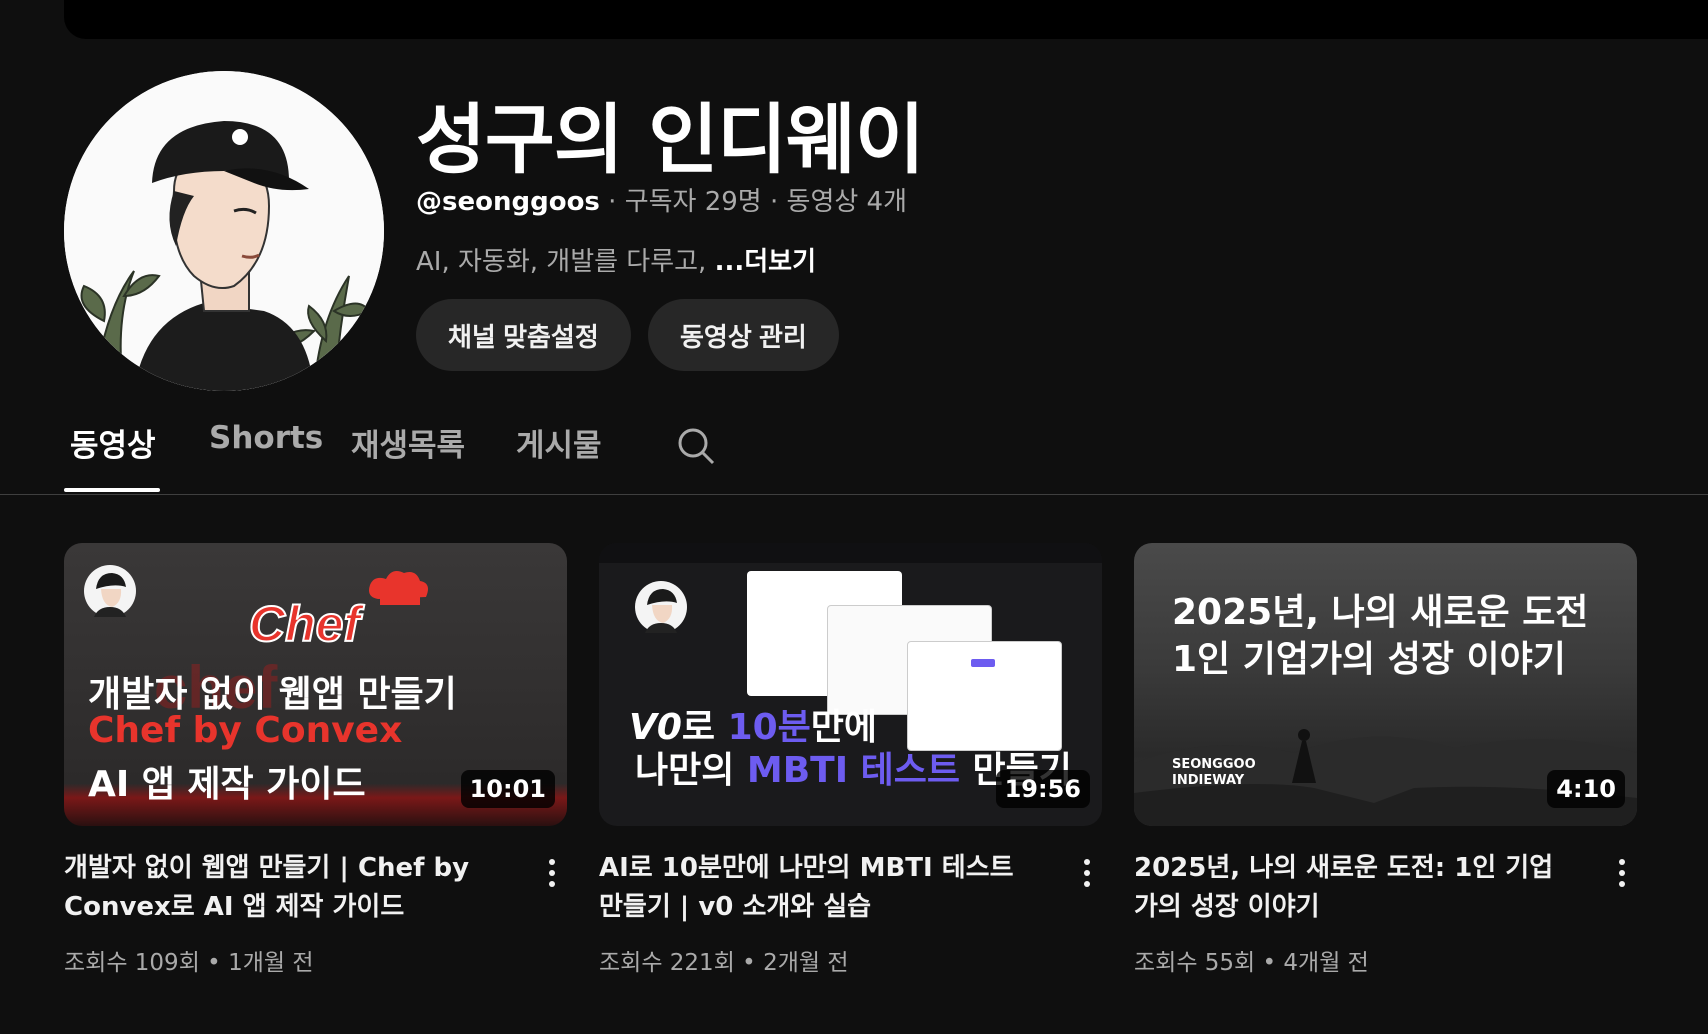 This screenshot has height=1034, width=1708. Describe the element at coordinates (743, 335) in the screenshot. I see `manage-videos-button: 동영상 관리` at that location.